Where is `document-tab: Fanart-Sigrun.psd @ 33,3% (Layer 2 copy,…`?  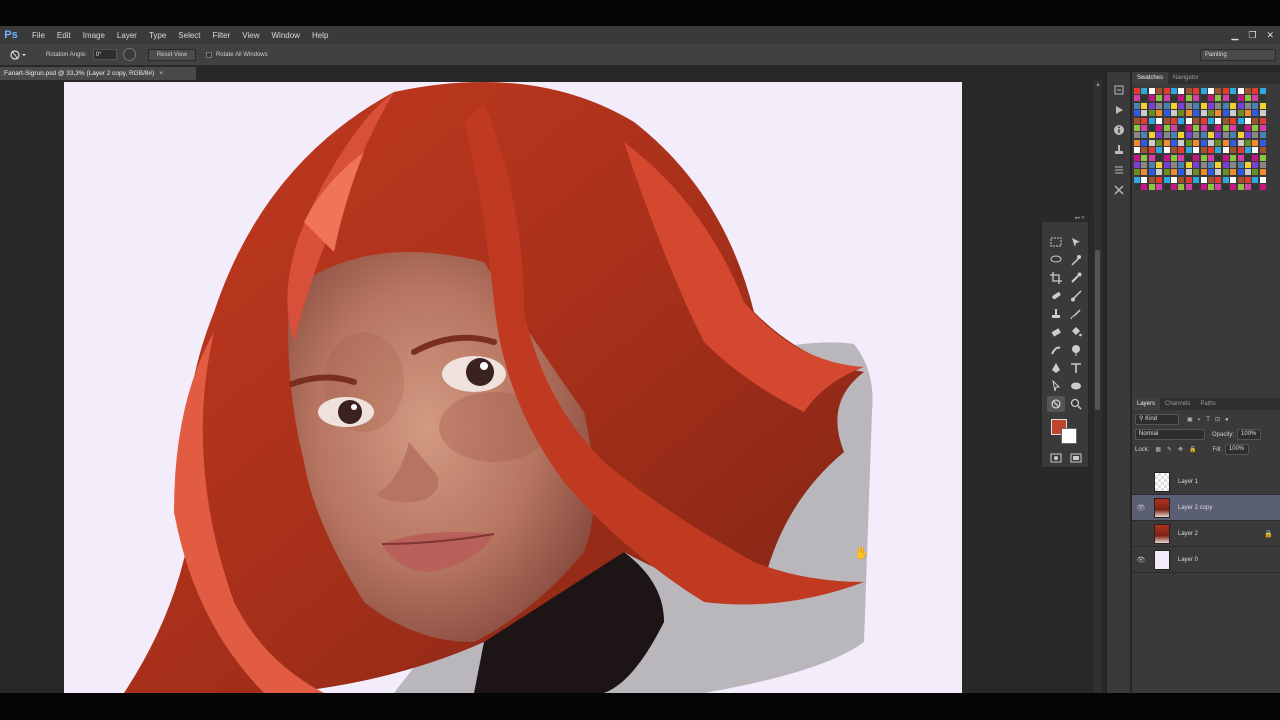 document-tab: Fanart-Sigrun.psd @ 33,3% (Layer 2 copy,… is located at coordinates (98, 73).